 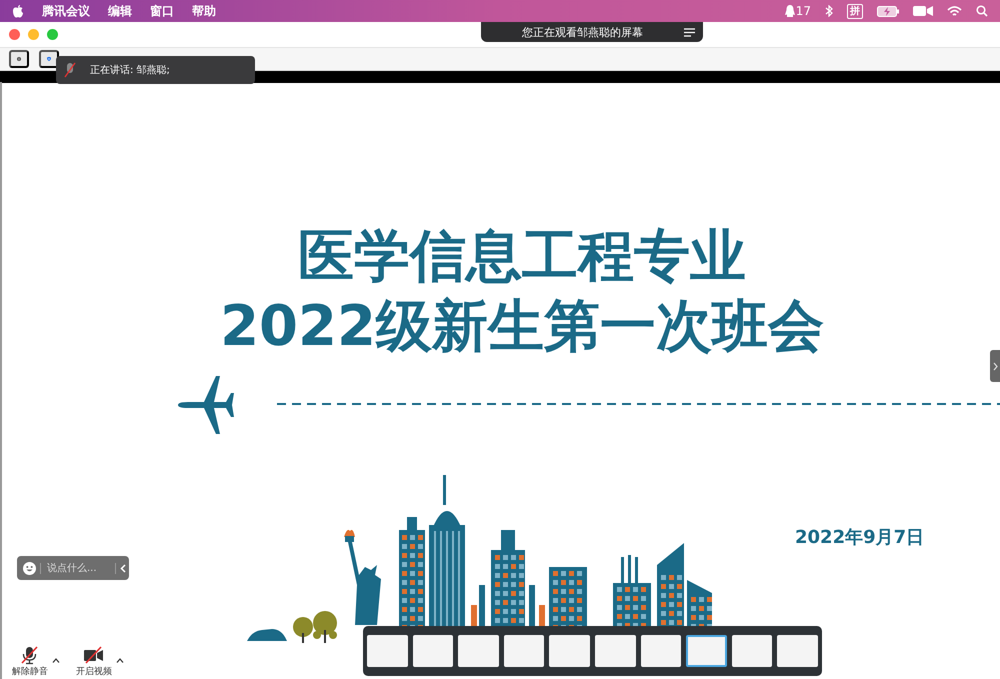 I want to click on menu-item: 腾讯会议, so click(x=66, y=11).